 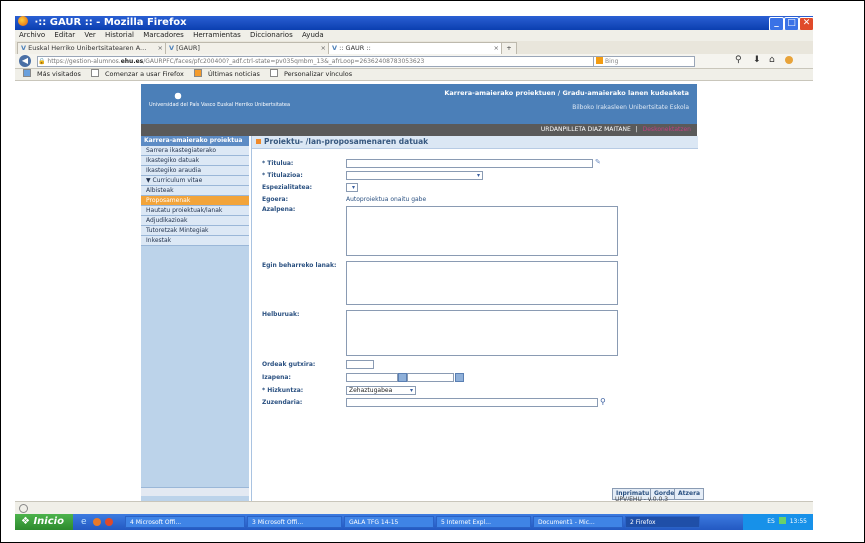 What do you see at coordinates (630, 107) in the screenshot?
I see `site-subtitle: Bilboko Irakasleen Unibertsitate Eskola` at bounding box center [630, 107].